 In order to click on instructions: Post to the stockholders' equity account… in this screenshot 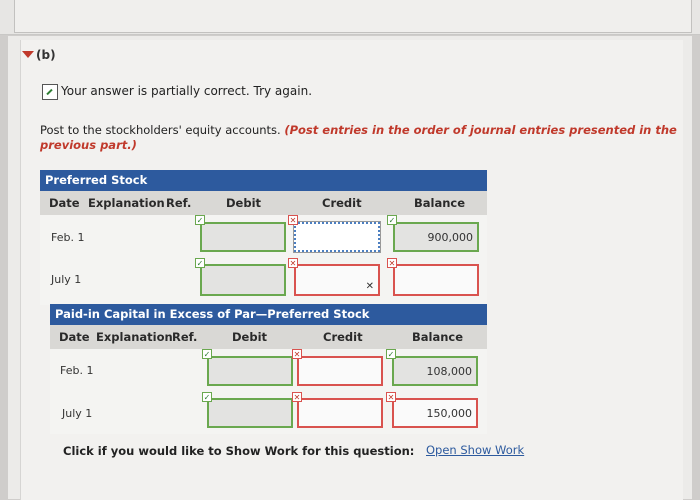, I will do `click(365, 138)`.